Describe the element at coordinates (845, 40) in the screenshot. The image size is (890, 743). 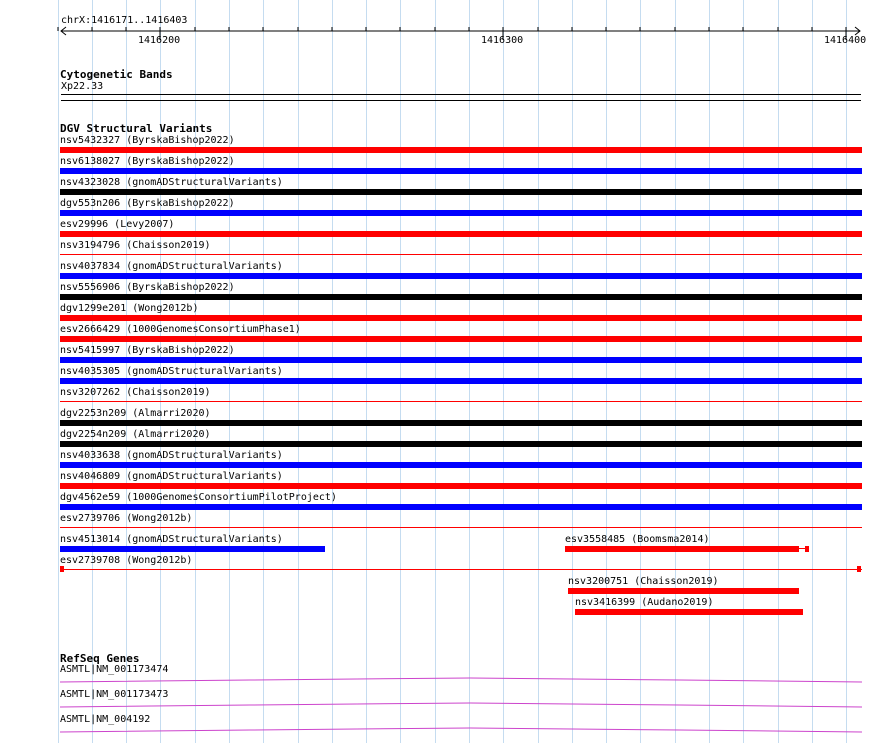
I see `ruler-tick-label: 1416400` at that location.